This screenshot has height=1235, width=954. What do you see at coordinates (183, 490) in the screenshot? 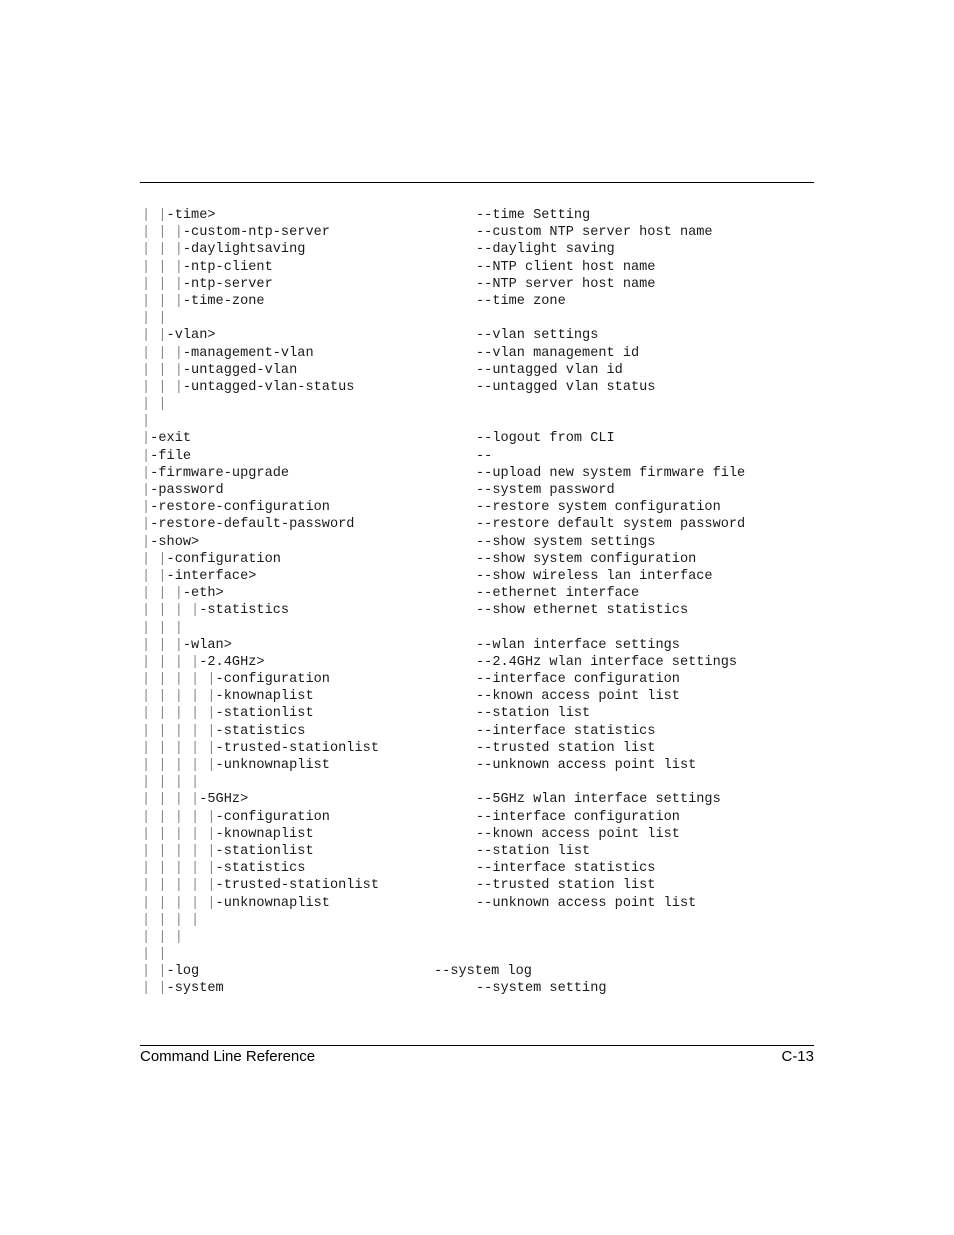
I see `command-name: |-password` at bounding box center [183, 490].